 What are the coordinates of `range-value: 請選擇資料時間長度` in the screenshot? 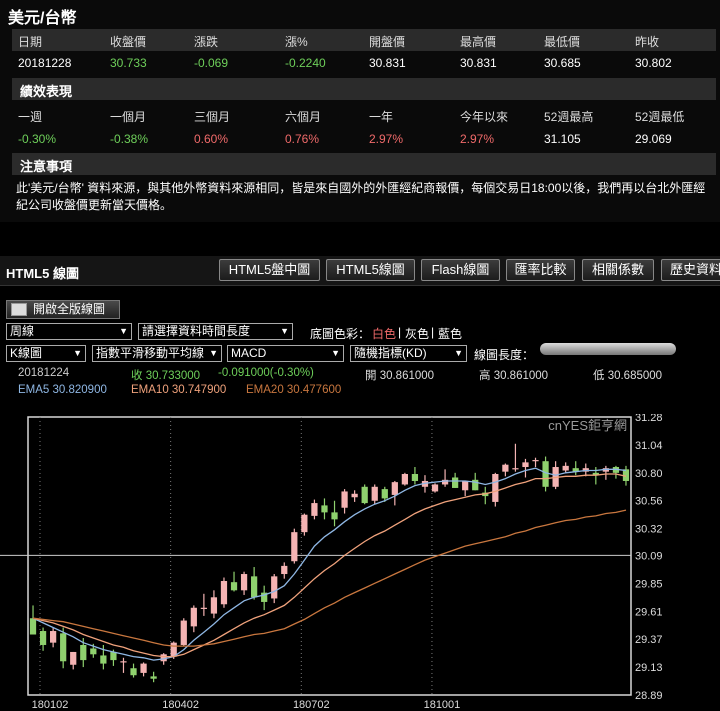 It's located at (196, 331).